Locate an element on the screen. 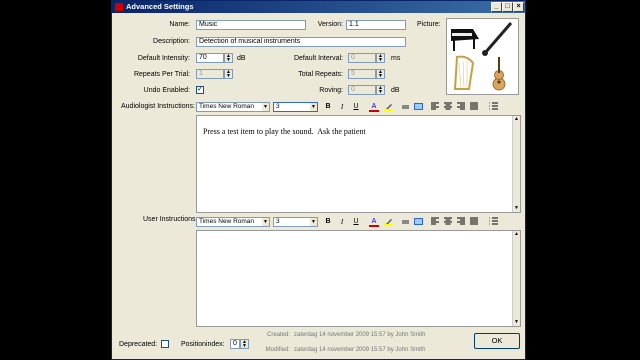  total-repeats-spinner: ▲ ▼ is located at coordinates (380, 74).